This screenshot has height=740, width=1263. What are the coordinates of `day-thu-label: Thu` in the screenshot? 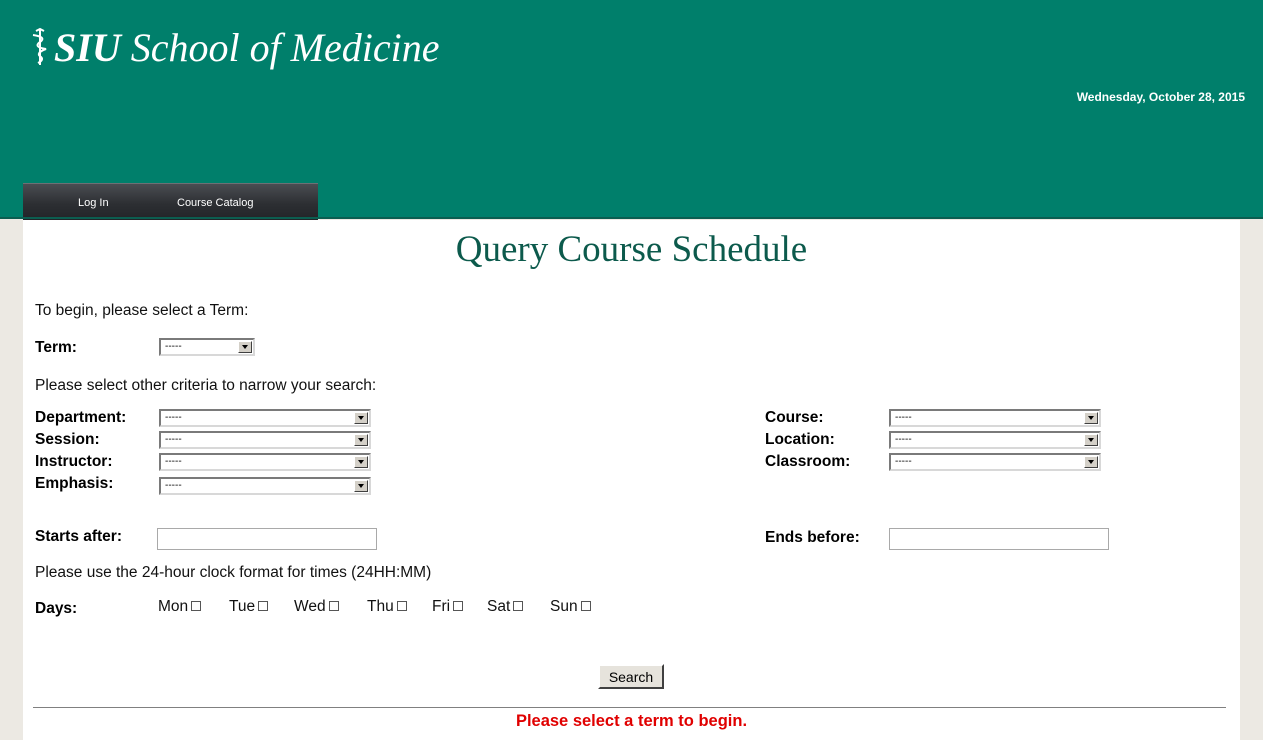 It's located at (380, 606).